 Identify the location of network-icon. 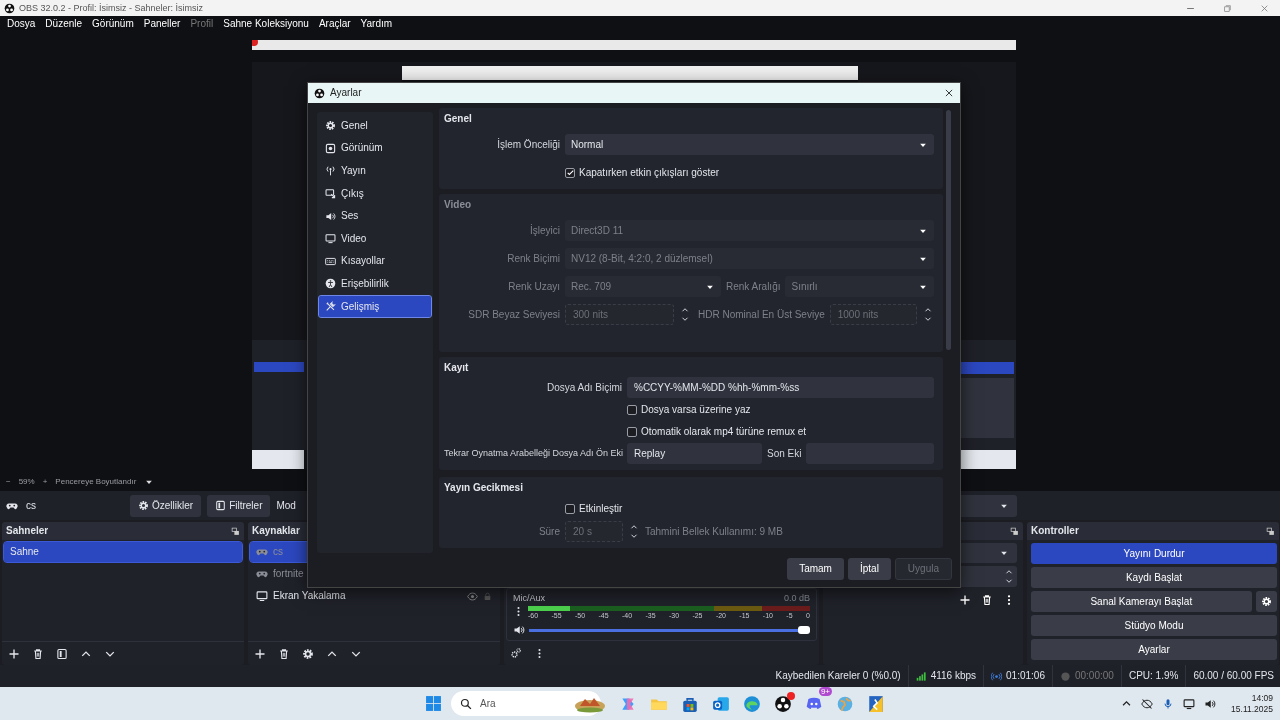
(1189, 703).